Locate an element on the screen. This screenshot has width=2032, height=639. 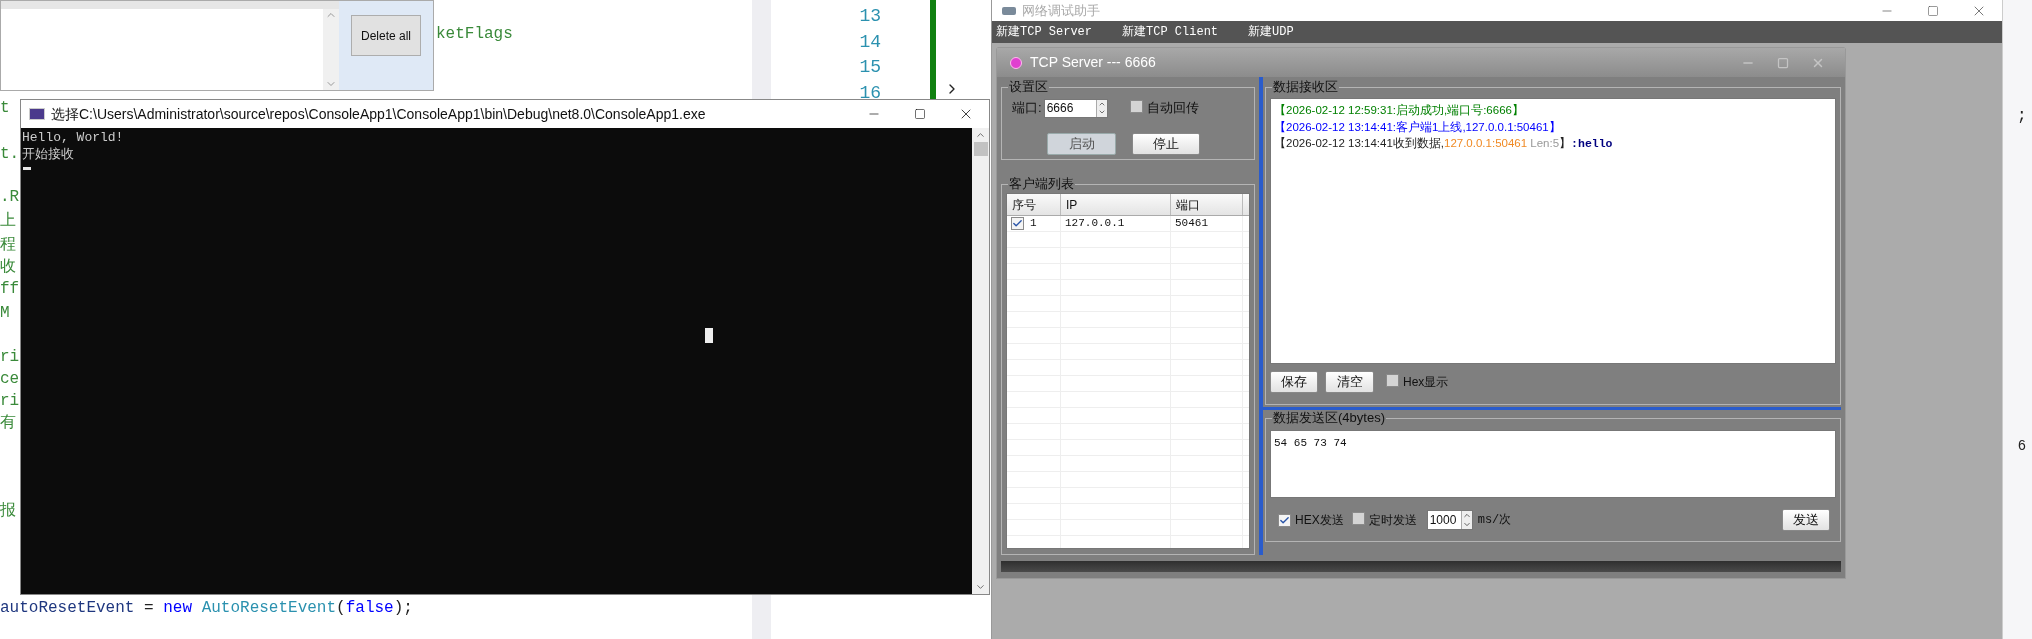
console-line: 开始接收 is located at coordinates (48, 154).